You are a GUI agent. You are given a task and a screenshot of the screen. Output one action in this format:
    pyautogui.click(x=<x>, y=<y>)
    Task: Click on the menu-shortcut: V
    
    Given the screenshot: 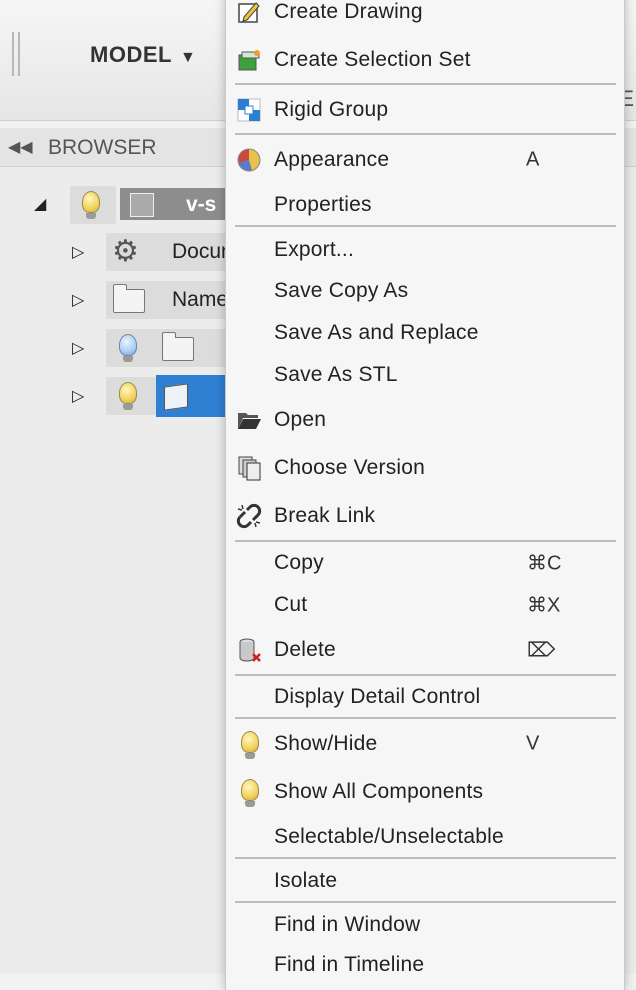 What is the action you would take?
    pyautogui.click(x=533, y=743)
    